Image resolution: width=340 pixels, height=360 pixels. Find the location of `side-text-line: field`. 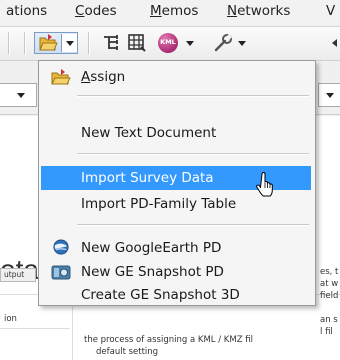

side-text-line: field is located at coordinates (329, 296).